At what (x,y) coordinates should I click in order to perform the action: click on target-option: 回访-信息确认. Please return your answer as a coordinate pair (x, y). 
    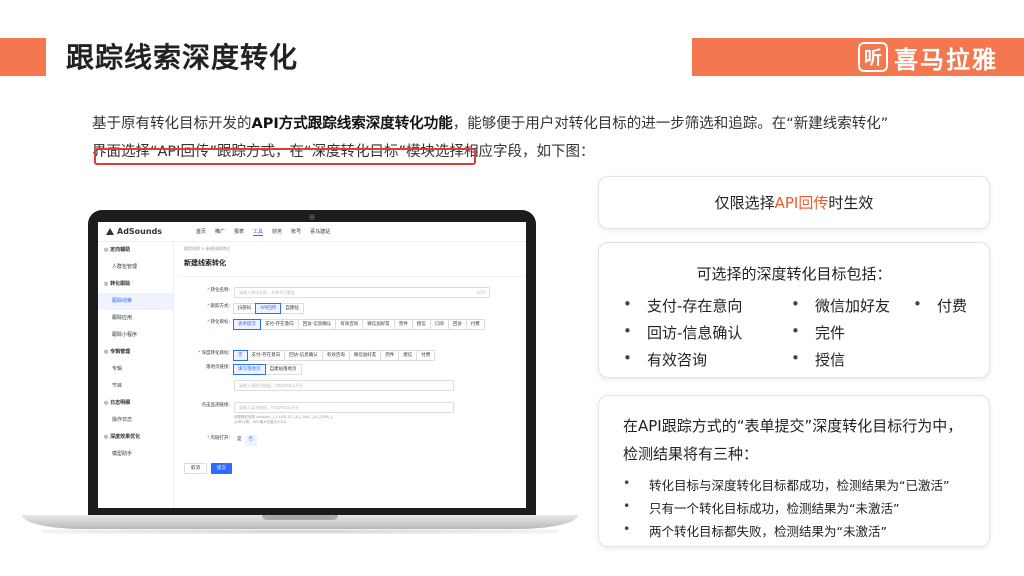
    Looking at the image, I should click on (317, 324).